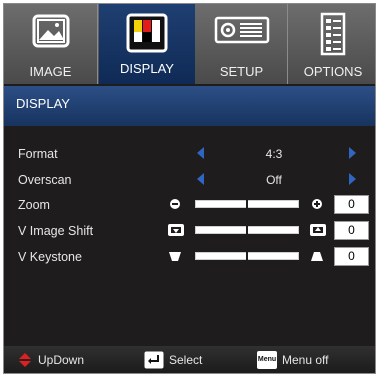 This screenshot has height=377, width=379. What do you see at coordinates (51, 35) in the screenshot?
I see `image-icon` at bounding box center [51, 35].